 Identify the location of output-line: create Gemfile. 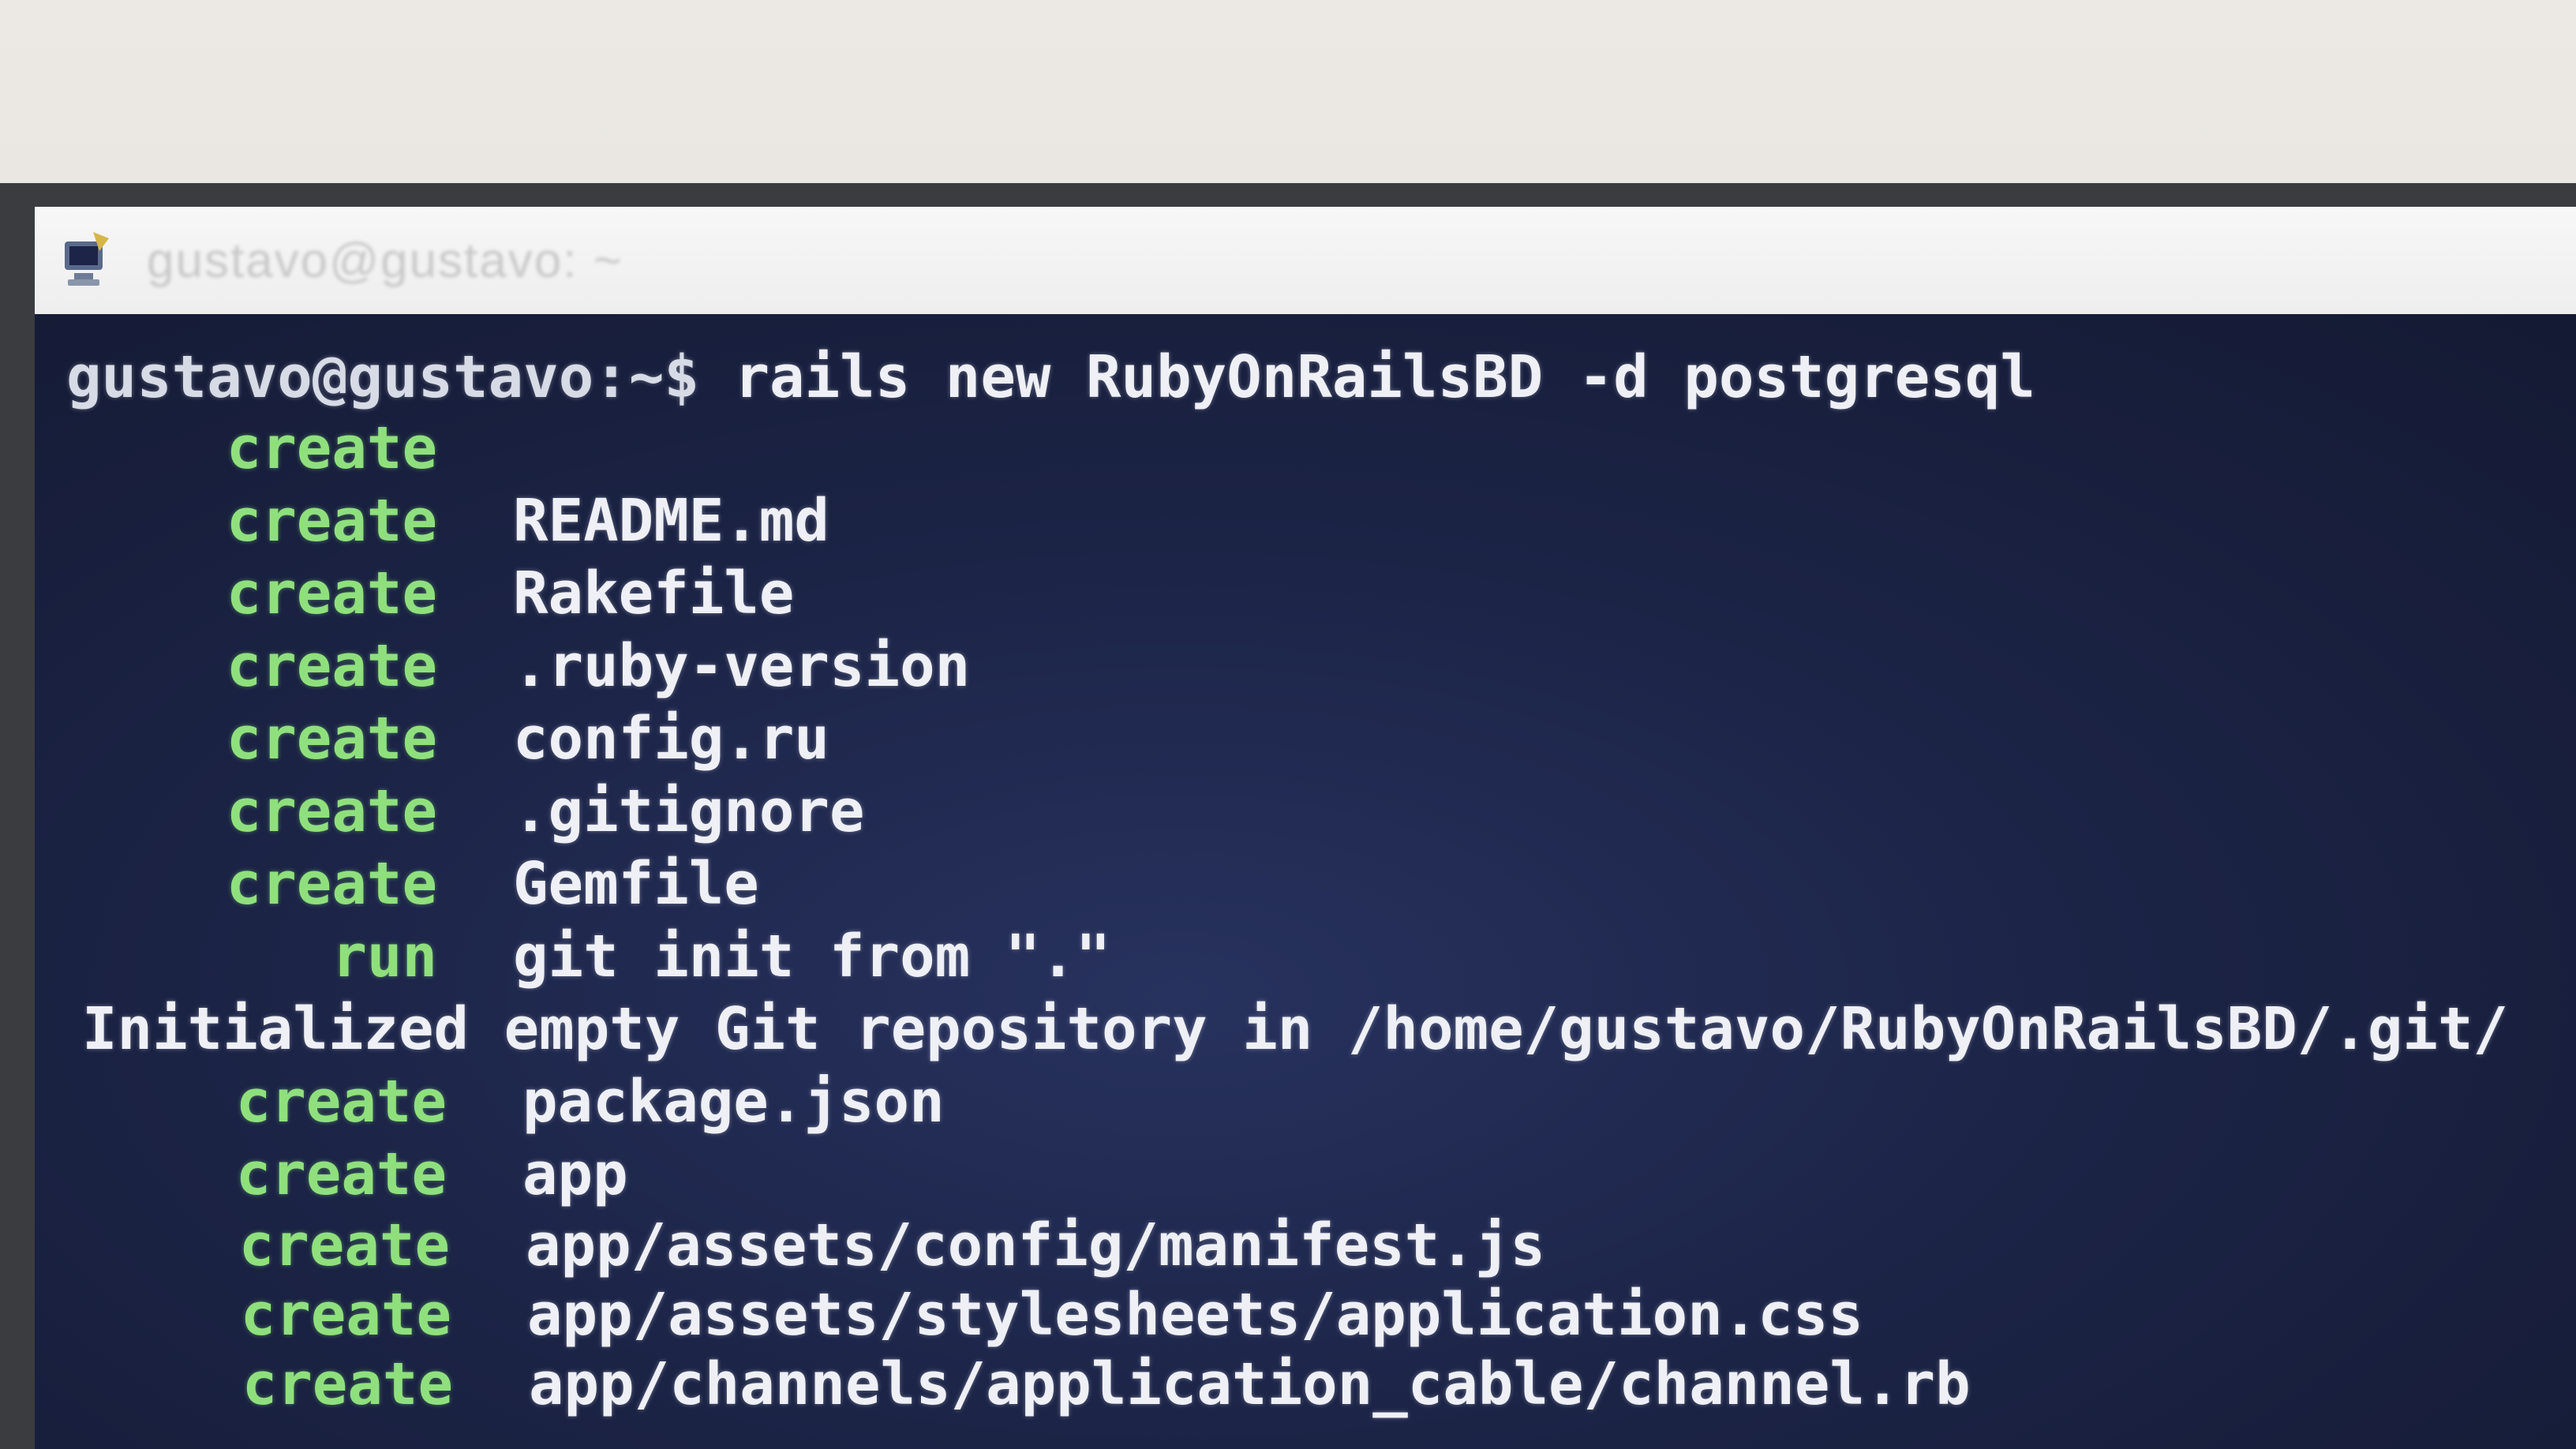
(412, 884).